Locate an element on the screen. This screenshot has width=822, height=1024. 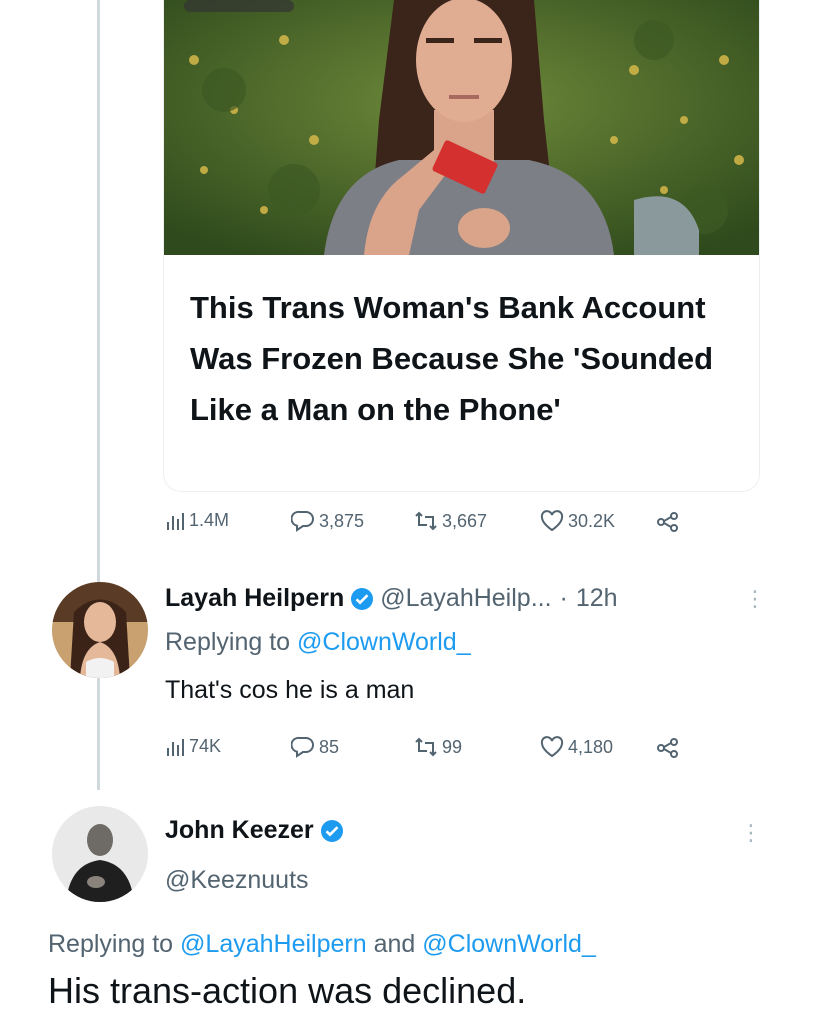
views-count: 1.4M is located at coordinates (197, 520).